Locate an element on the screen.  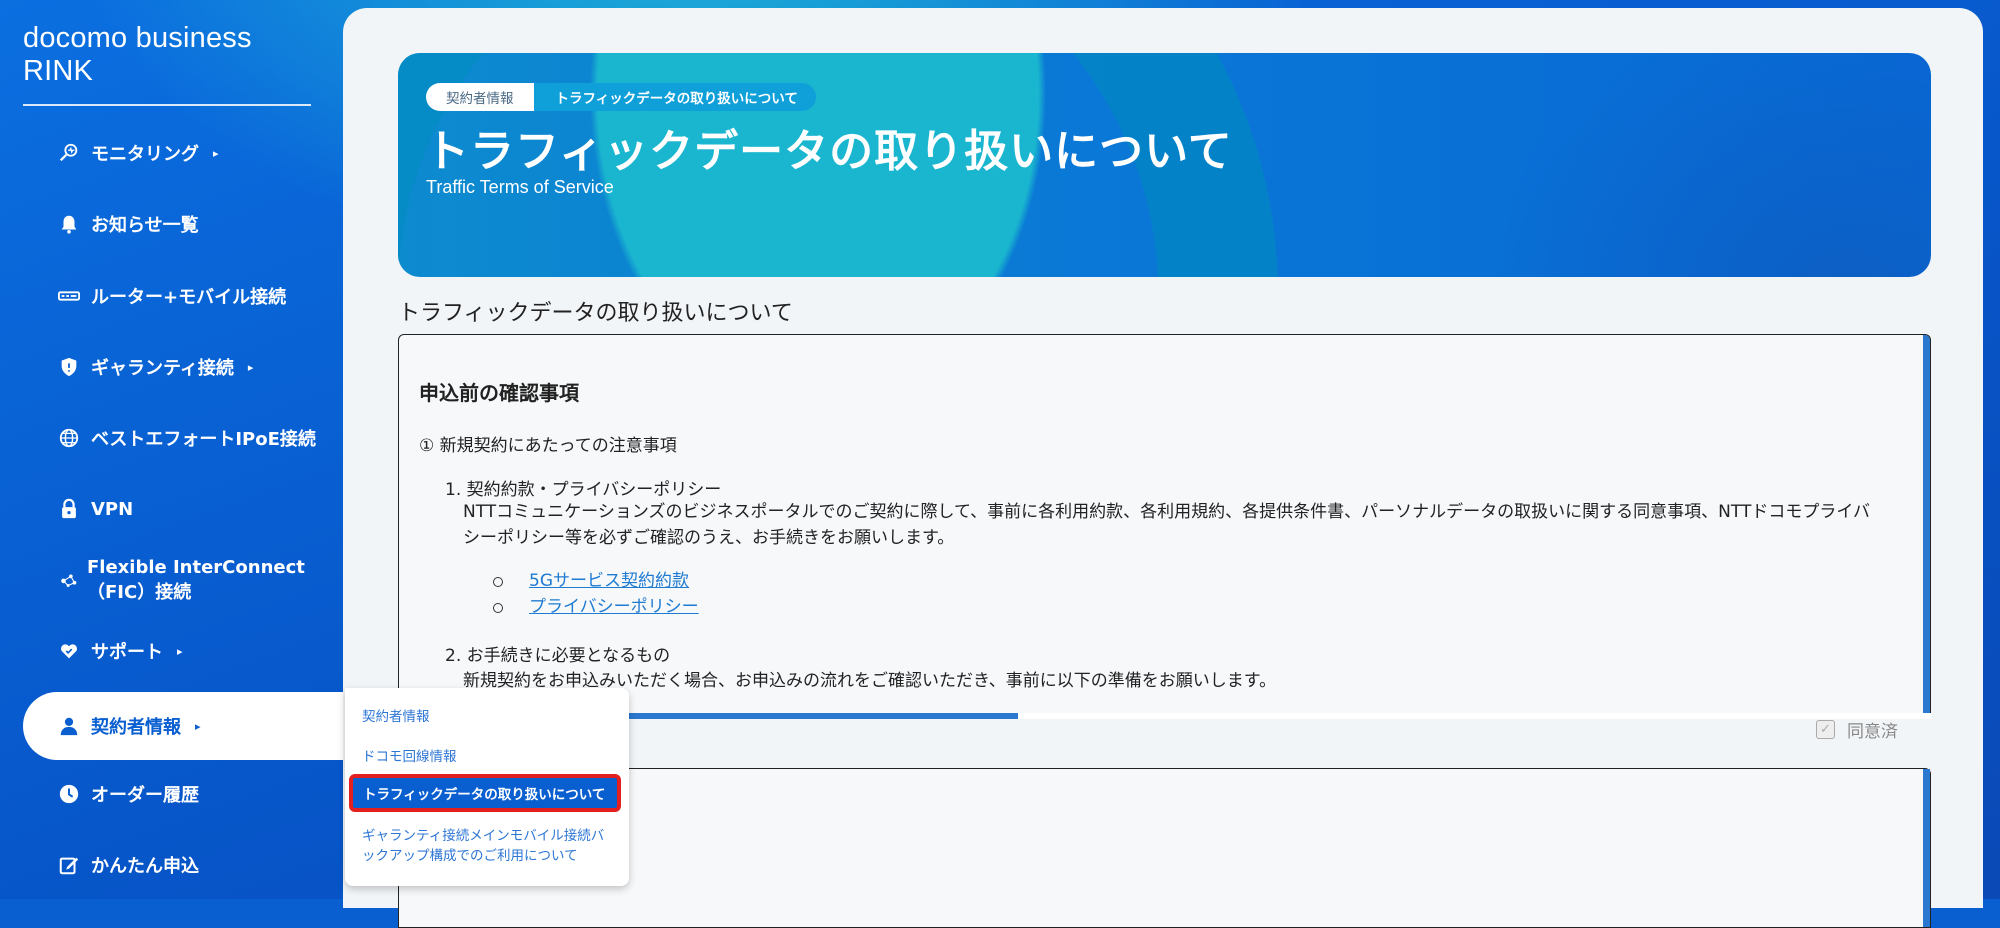
page-title: トラフィックデータの取り扱いについて is located at coordinates (829, 151).